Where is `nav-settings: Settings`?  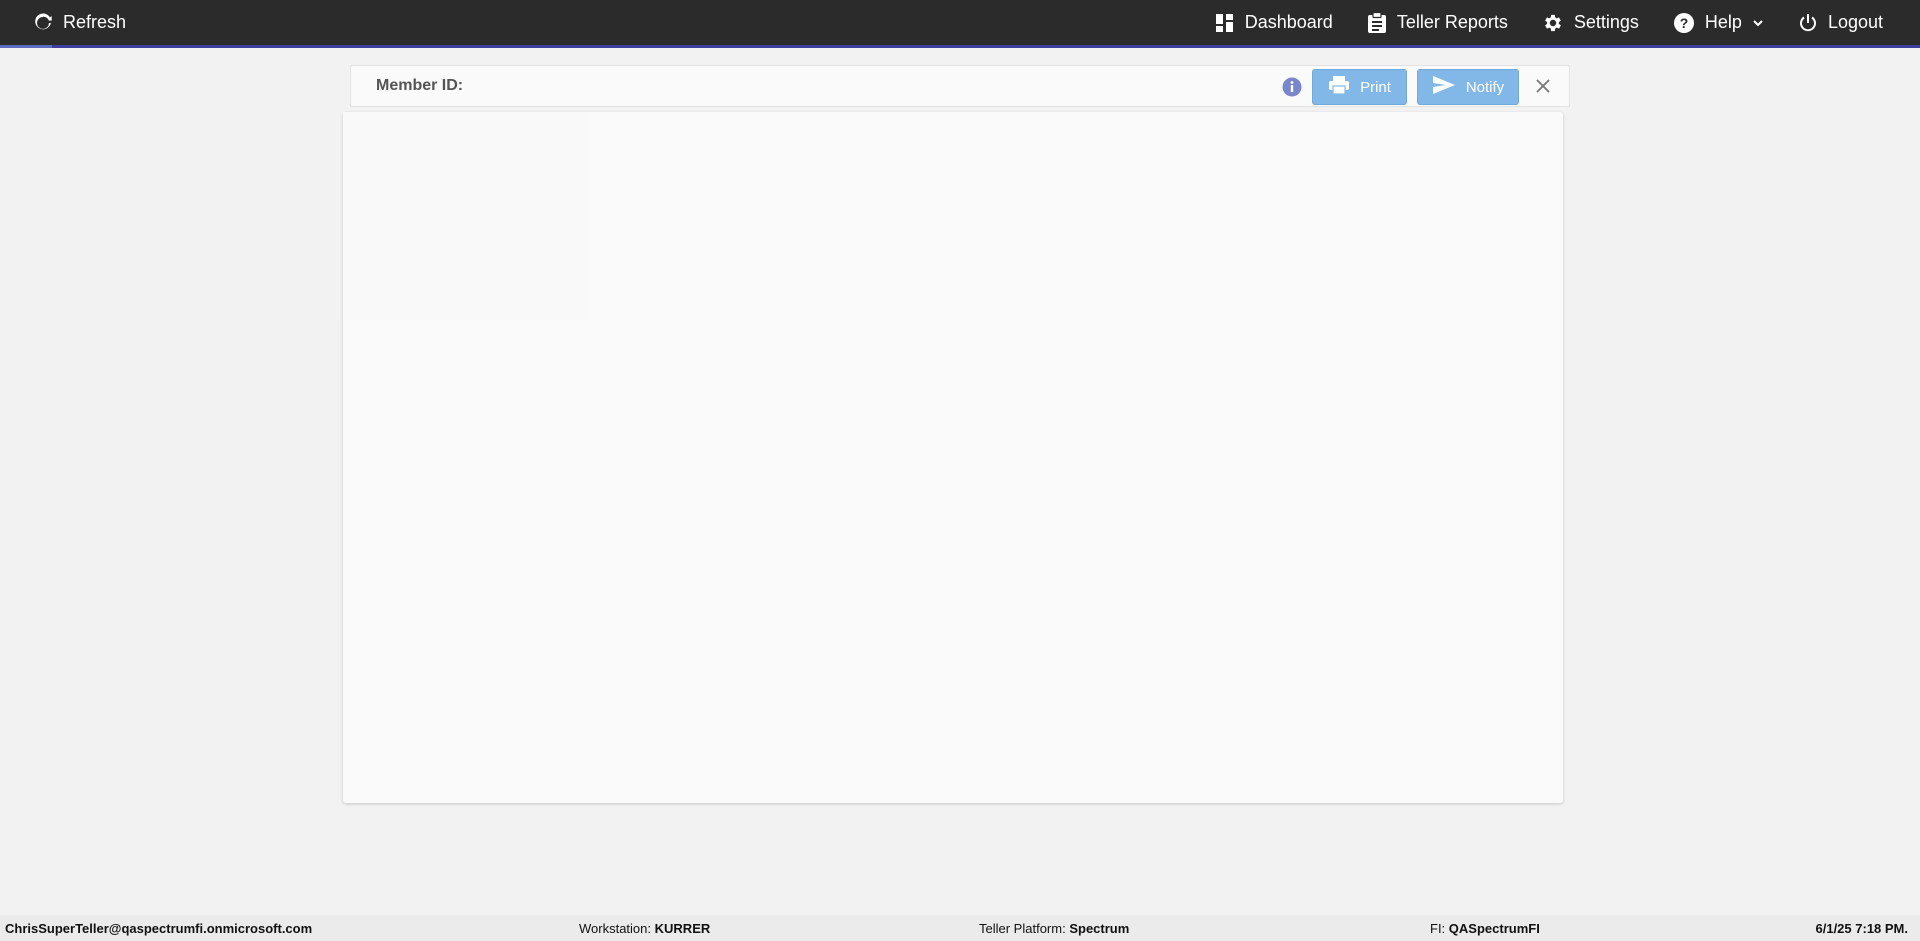 nav-settings: Settings is located at coordinates (1590, 22).